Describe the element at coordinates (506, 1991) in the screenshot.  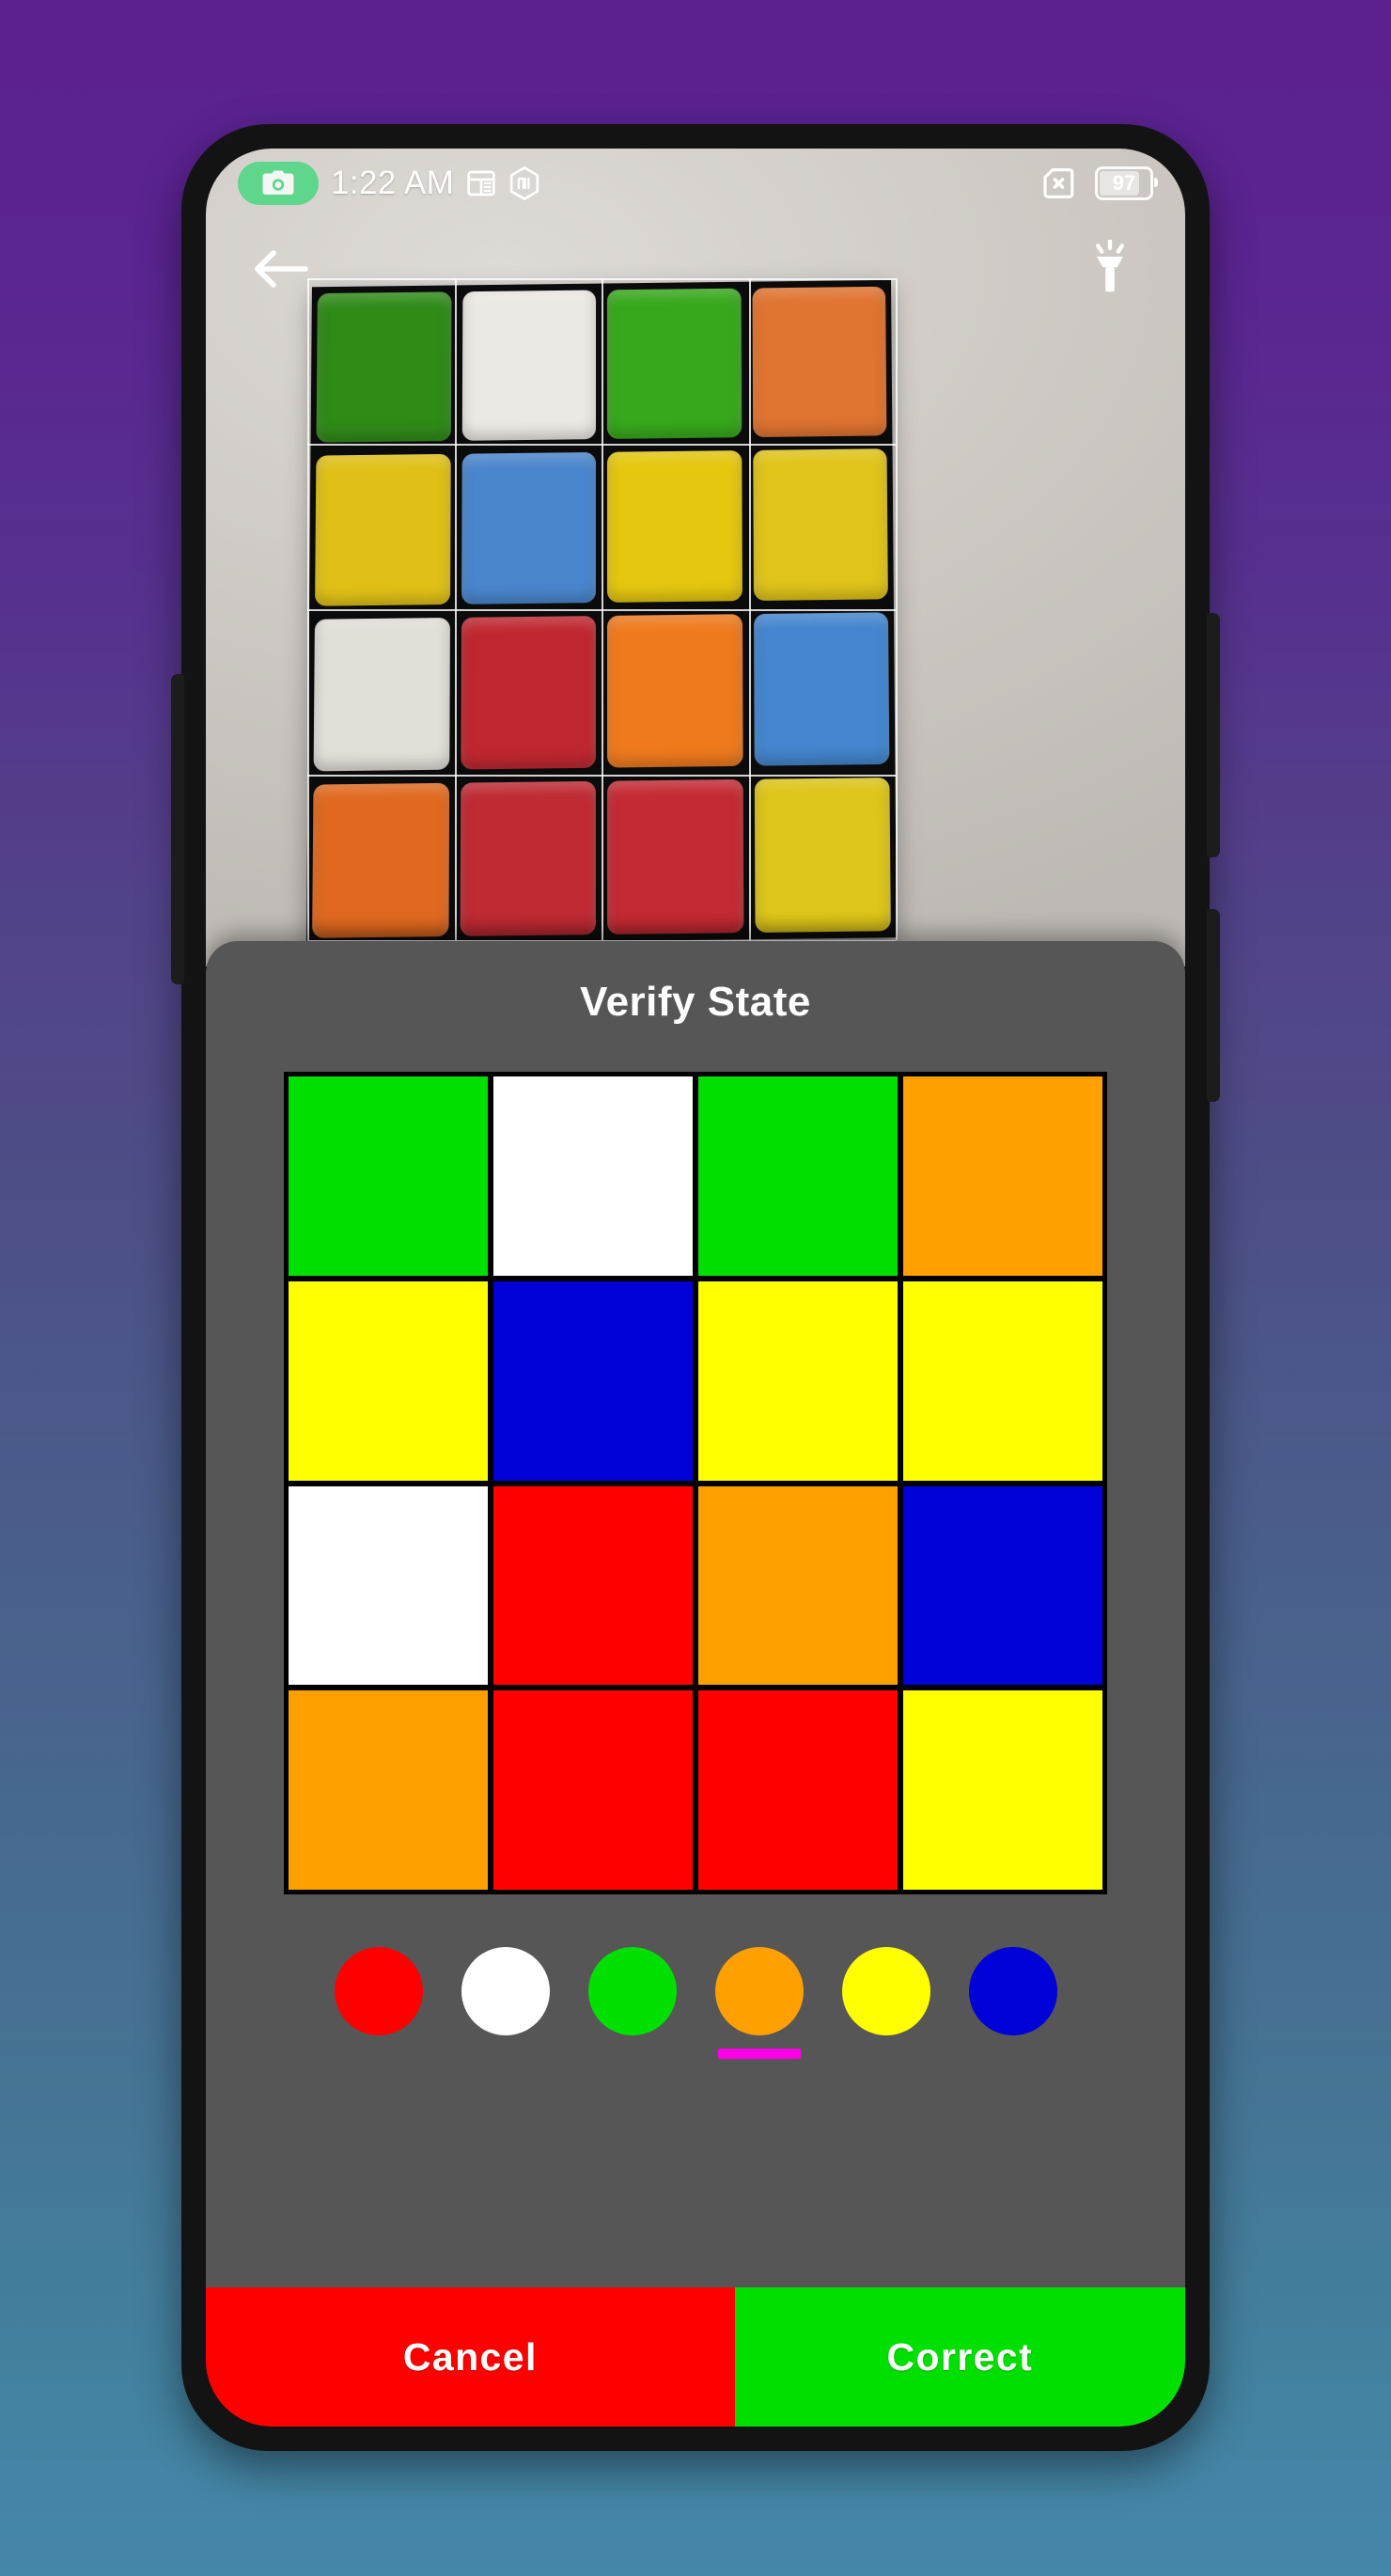
I see `swatch-dot-white` at that location.